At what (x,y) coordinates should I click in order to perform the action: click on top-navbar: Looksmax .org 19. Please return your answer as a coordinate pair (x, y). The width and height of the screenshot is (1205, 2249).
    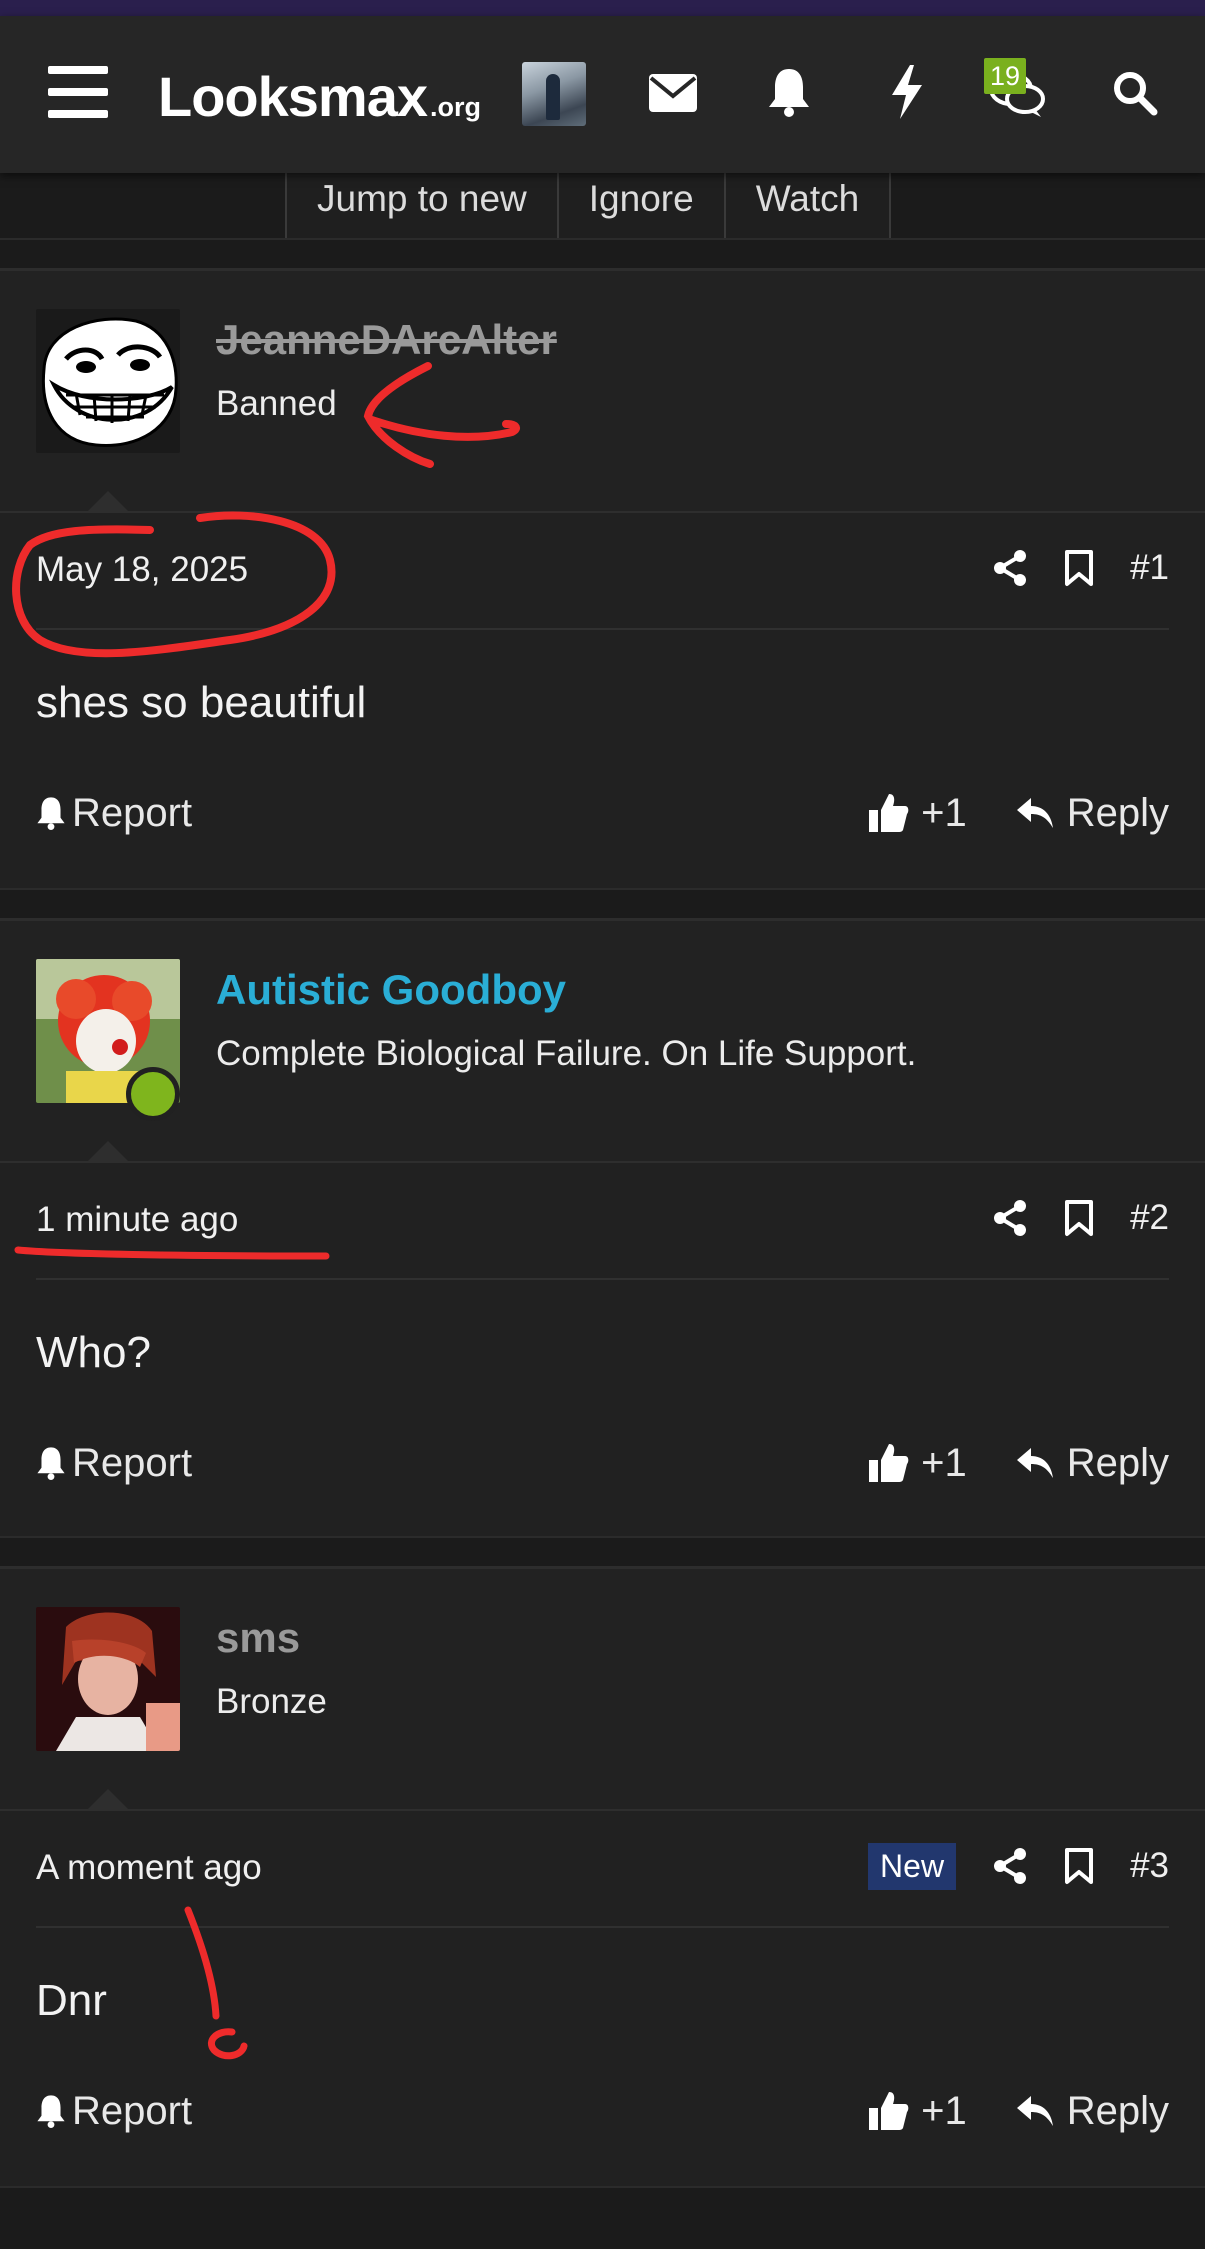
    Looking at the image, I should click on (602, 94).